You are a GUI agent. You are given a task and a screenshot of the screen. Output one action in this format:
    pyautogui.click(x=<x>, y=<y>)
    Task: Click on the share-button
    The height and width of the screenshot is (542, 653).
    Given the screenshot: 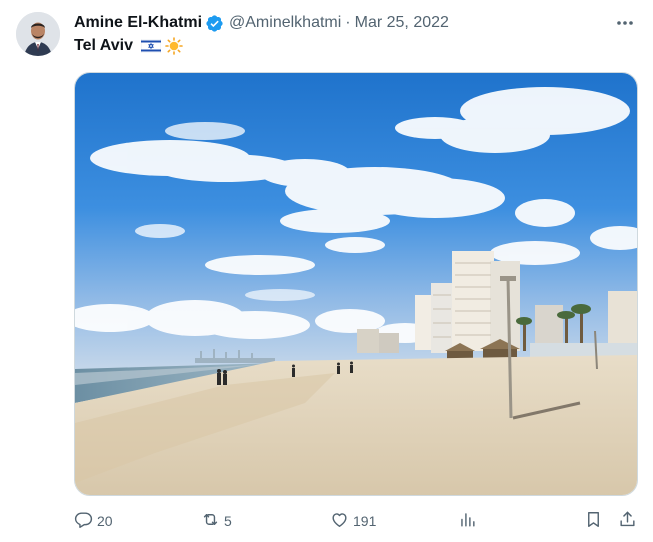 What is the action you would take?
    pyautogui.click(x=627, y=521)
    